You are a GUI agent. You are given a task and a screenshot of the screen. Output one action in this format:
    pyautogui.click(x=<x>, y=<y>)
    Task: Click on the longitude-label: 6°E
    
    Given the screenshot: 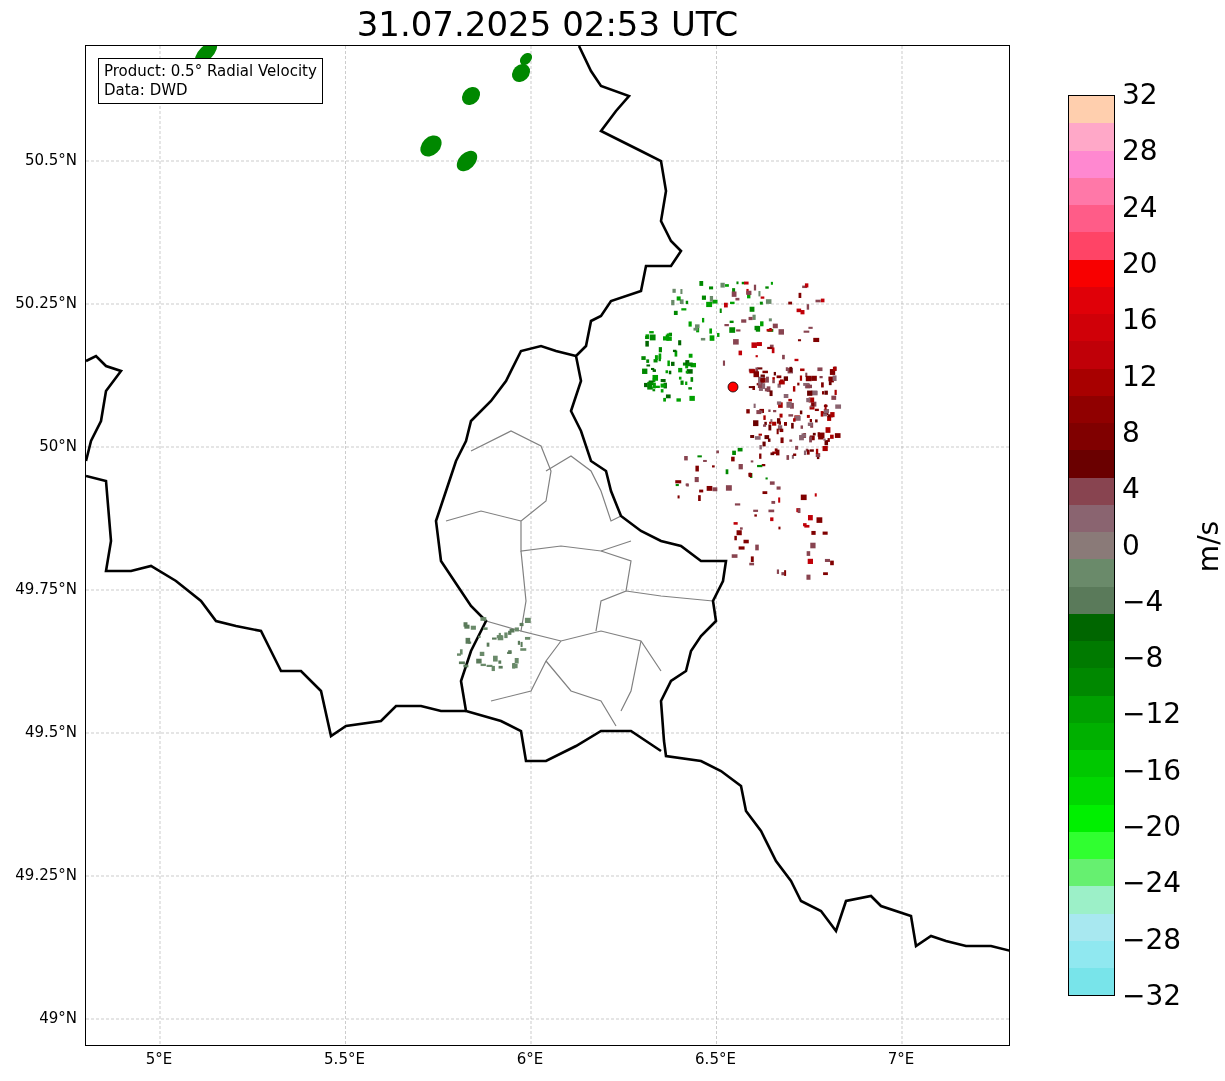 What is the action you would take?
    pyautogui.click(x=530, y=1059)
    